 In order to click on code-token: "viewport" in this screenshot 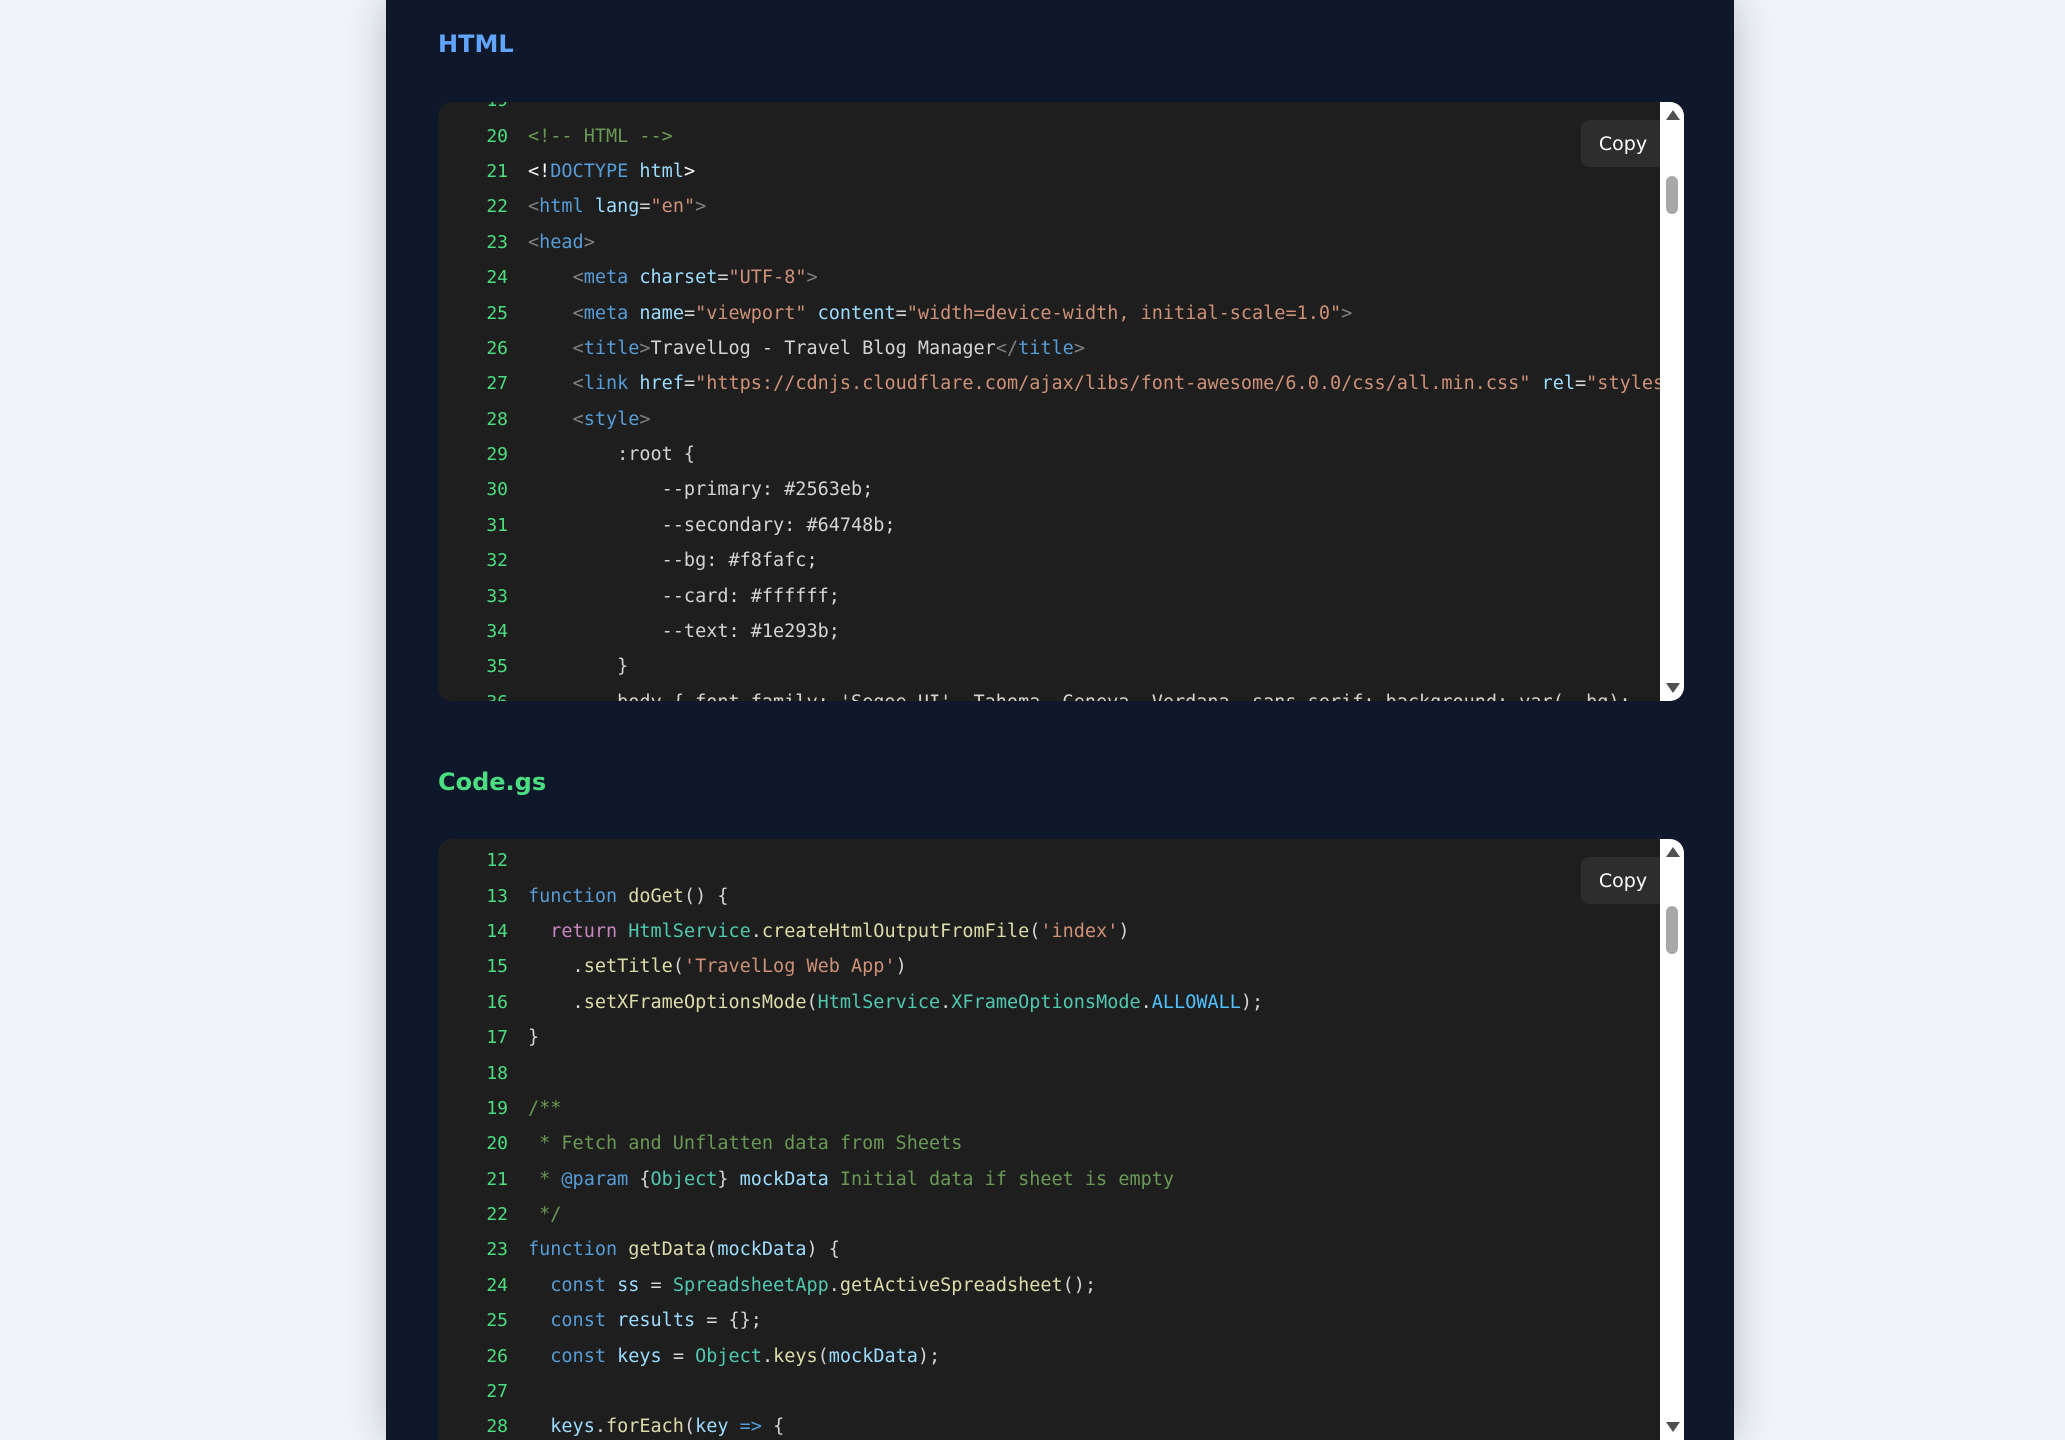, I will do `click(751, 313)`.